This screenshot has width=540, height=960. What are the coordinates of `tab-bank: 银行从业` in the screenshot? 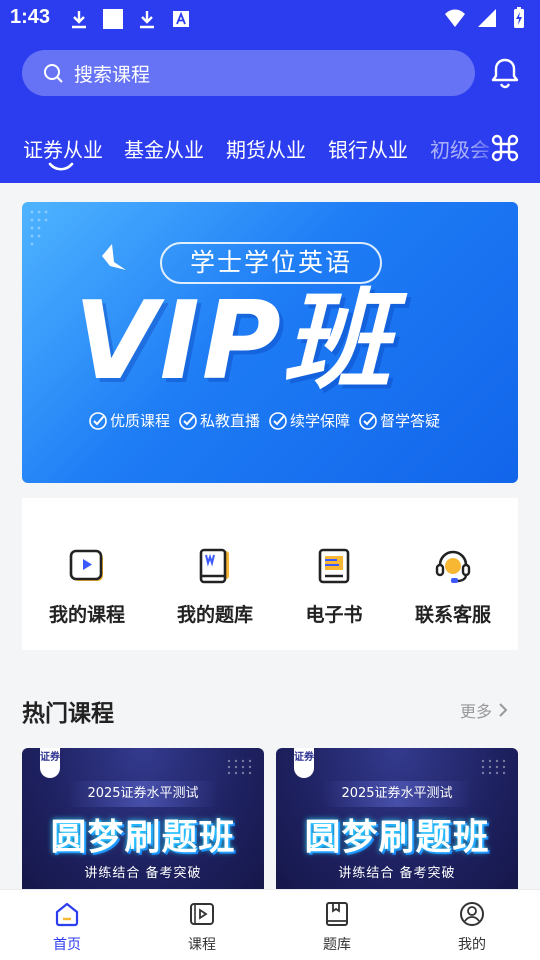 It's located at (368, 148).